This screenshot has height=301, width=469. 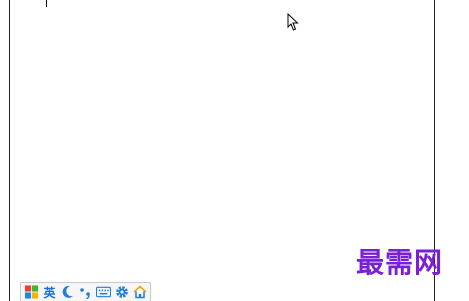 What do you see at coordinates (139, 292) in the screenshot?
I see `home-icon` at bounding box center [139, 292].